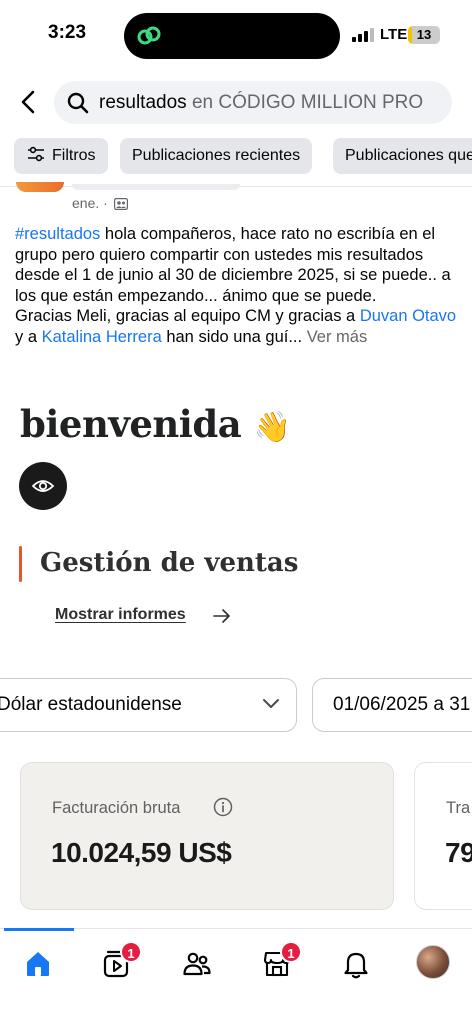 The width and height of the screenshot is (472, 1024). I want to click on mention-link: Duvan Otavo, so click(408, 316).